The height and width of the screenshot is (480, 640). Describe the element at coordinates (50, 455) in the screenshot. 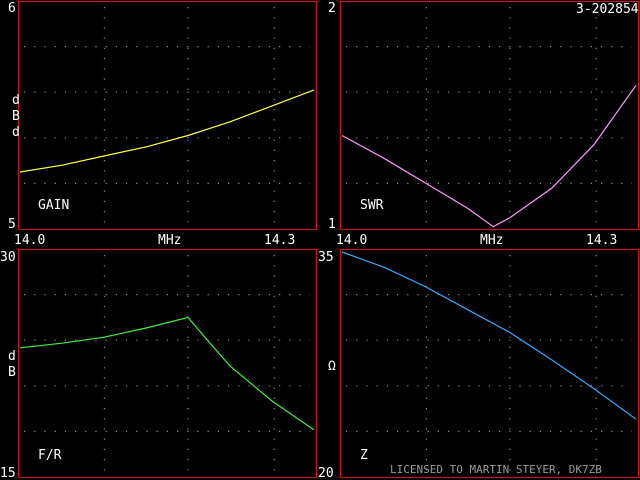

I see `fr-panel-title: F/R` at that location.